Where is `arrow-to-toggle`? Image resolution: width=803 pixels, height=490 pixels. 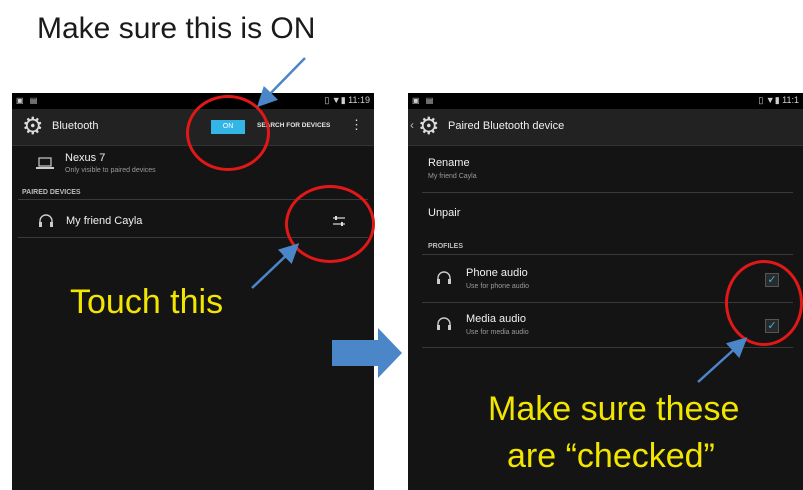 arrow-to-toggle is located at coordinates (281, 82).